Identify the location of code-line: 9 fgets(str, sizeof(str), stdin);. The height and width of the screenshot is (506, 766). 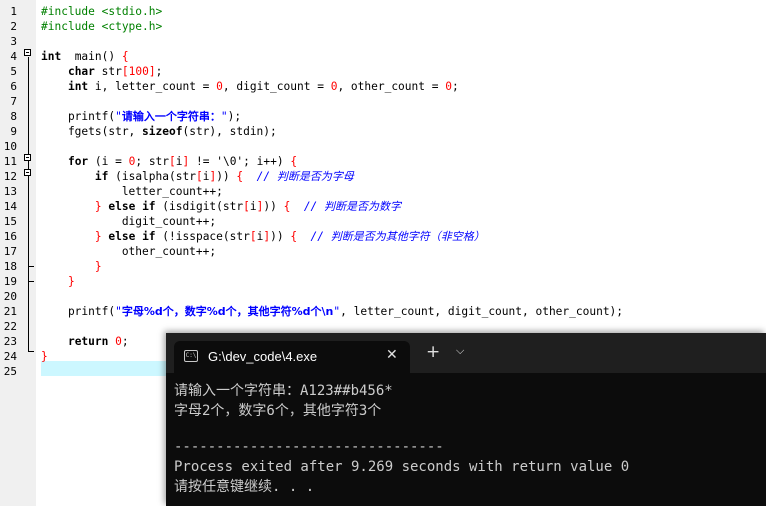
(383, 131).